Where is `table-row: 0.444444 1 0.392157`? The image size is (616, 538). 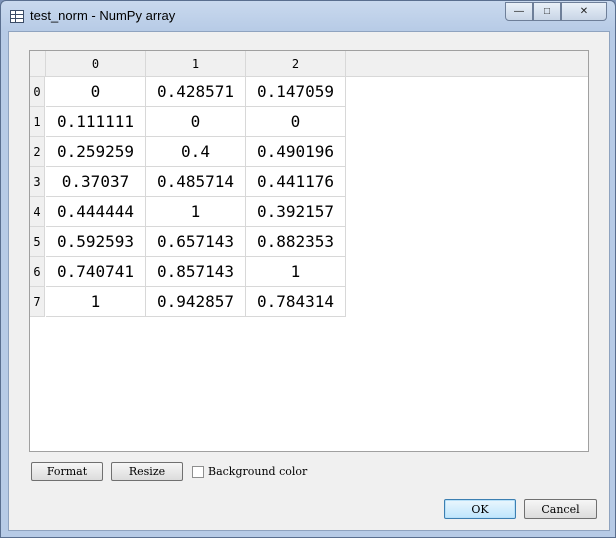 table-row: 0.444444 1 0.392157 is located at coordinates (196, 212).